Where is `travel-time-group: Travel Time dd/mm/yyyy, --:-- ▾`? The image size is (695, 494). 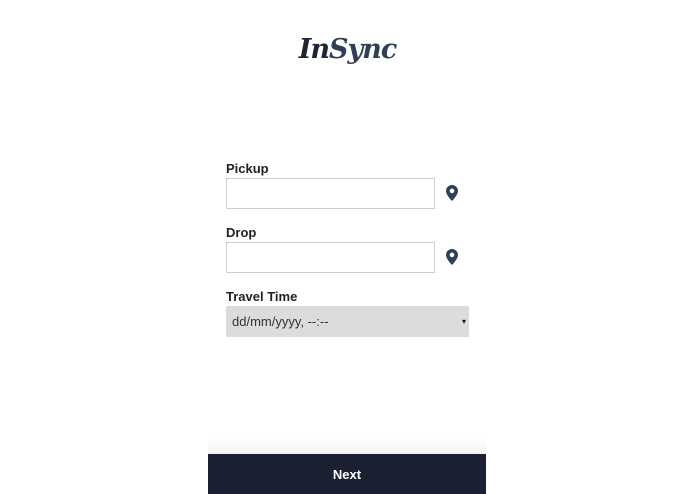 travel-time-group: Travel Time dd/mm/yyyy, --:-- ▾ is located at coordinates (347, 312).